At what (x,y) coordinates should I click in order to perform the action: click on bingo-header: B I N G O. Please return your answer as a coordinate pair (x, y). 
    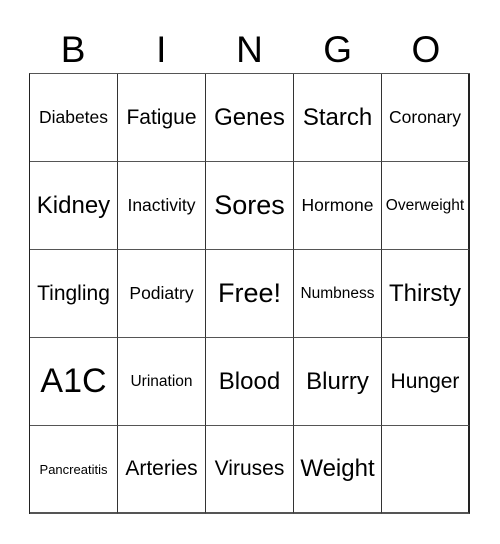
    Looking at the image, I should click on (249, 50).